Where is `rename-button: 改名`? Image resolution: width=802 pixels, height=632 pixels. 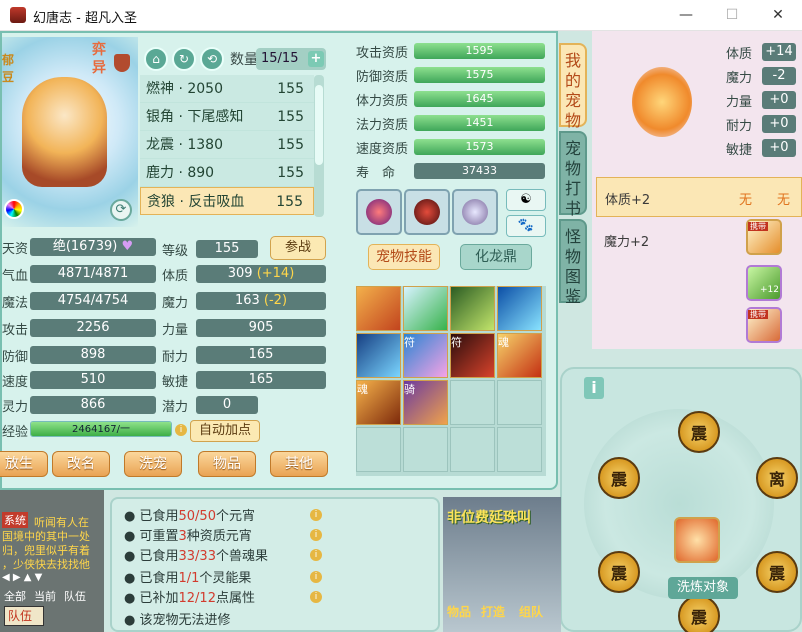
rename-button: 改名 is located at coordinates (81, 464).